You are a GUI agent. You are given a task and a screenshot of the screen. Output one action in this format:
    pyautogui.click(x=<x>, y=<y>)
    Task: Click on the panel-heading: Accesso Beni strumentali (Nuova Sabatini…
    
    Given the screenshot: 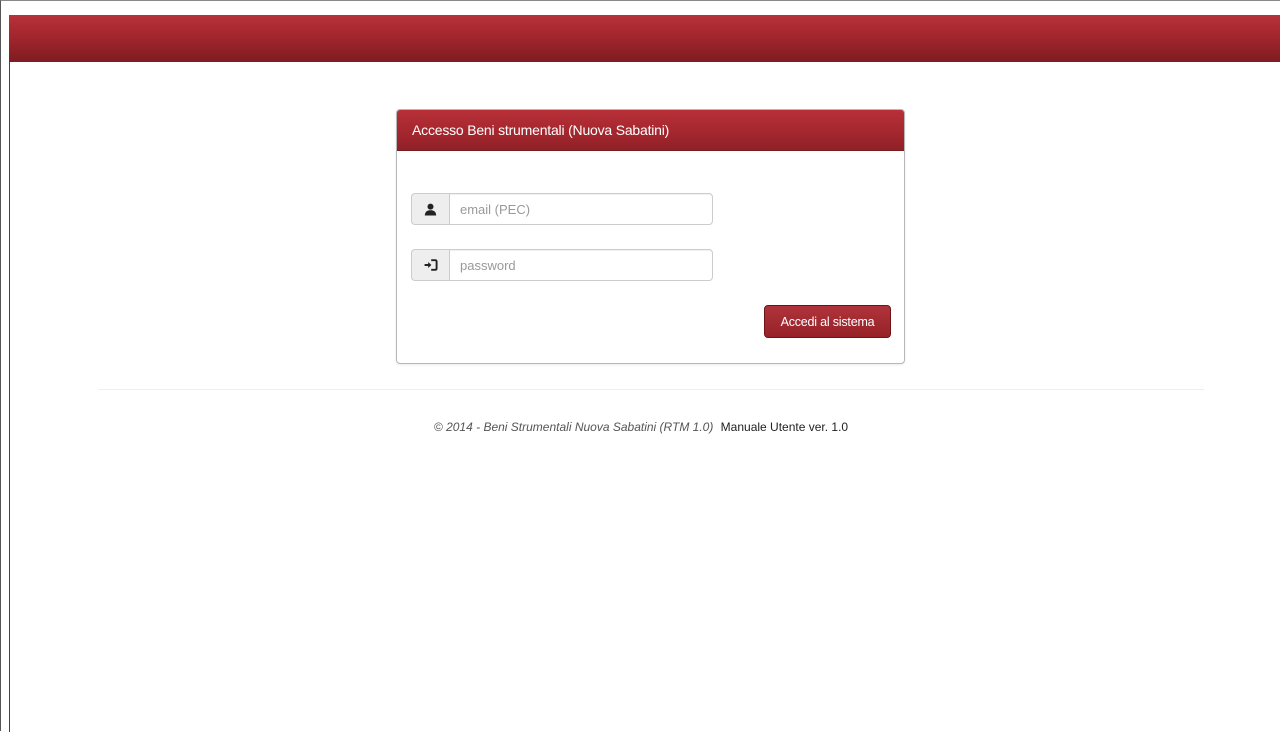 What is the action you would take?
    pyautogui.click(x=650, y=130)
    